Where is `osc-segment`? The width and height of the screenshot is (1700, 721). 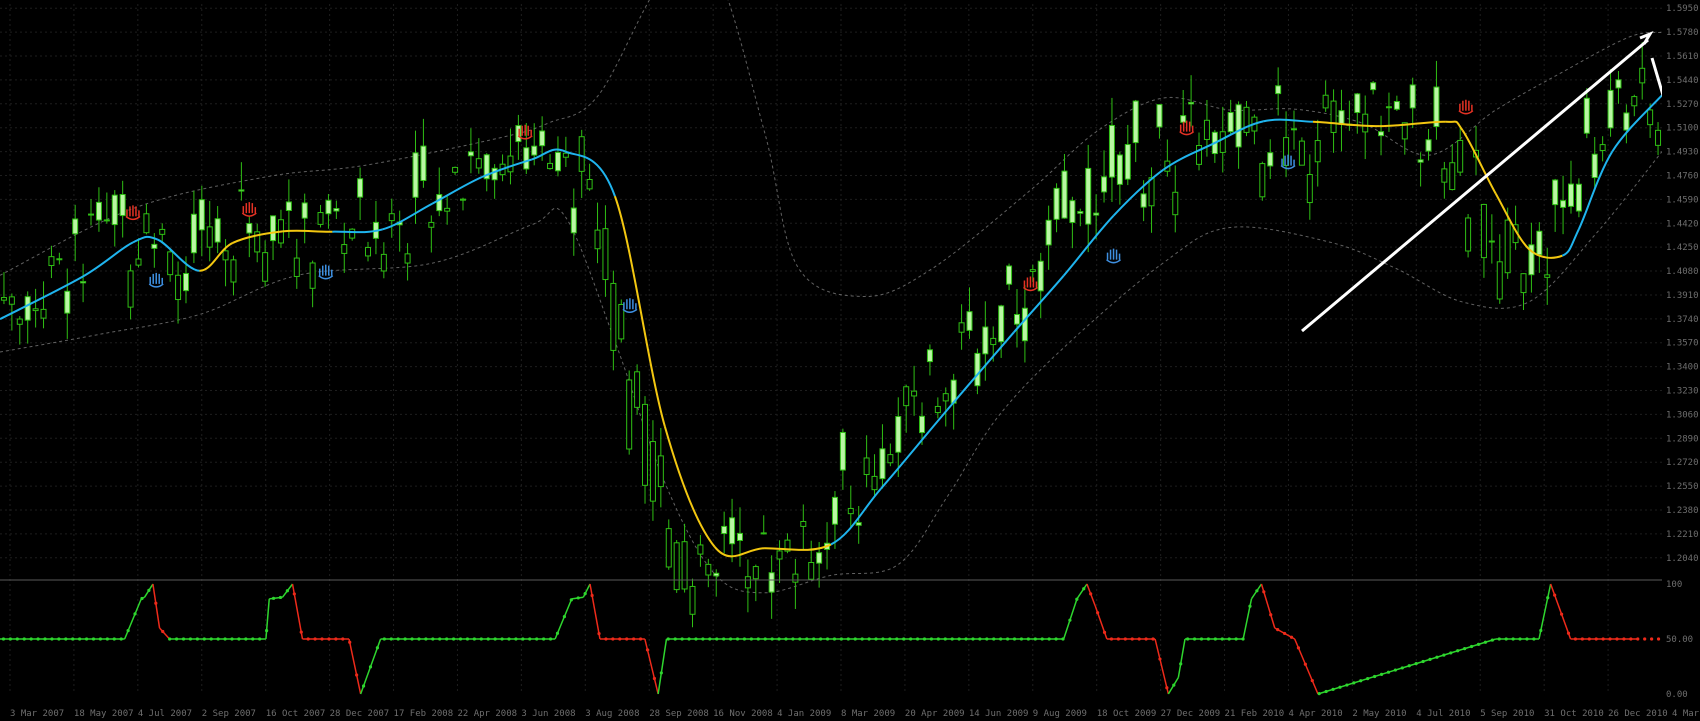
osc-segment is located at coordinates (586, 590).